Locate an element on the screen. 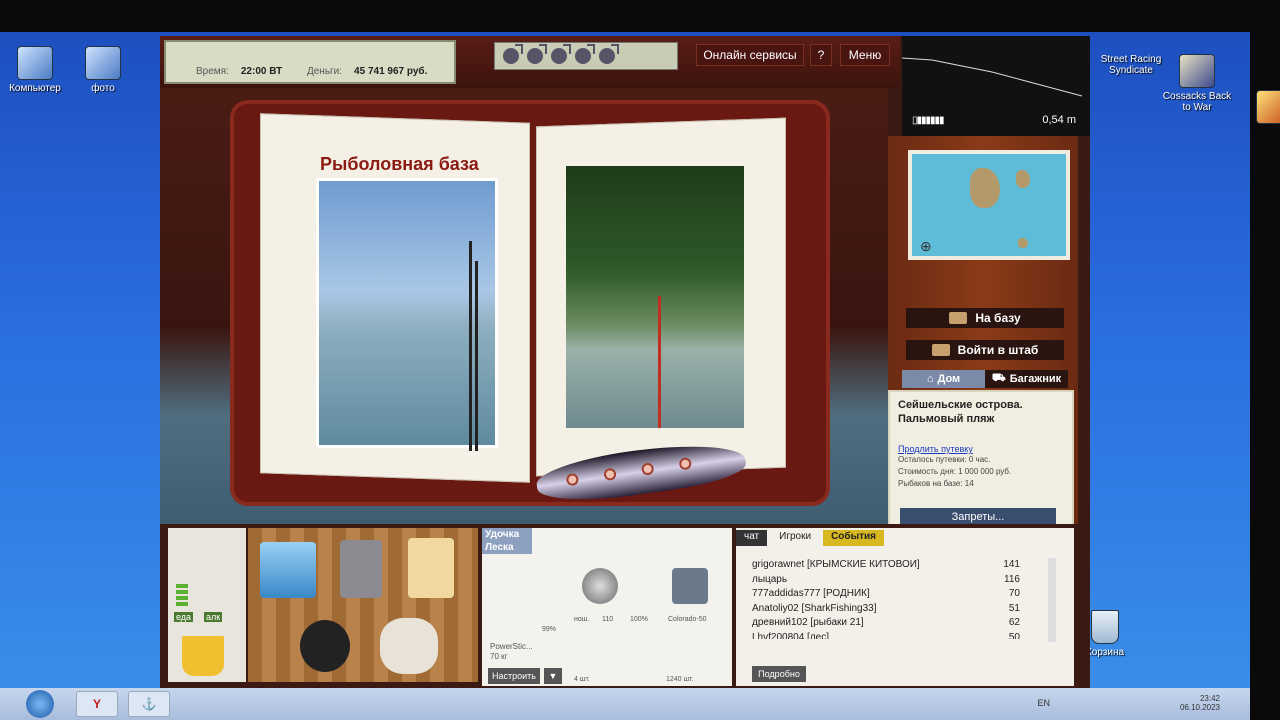  notebook-icon is located at coordinates (431, 568).